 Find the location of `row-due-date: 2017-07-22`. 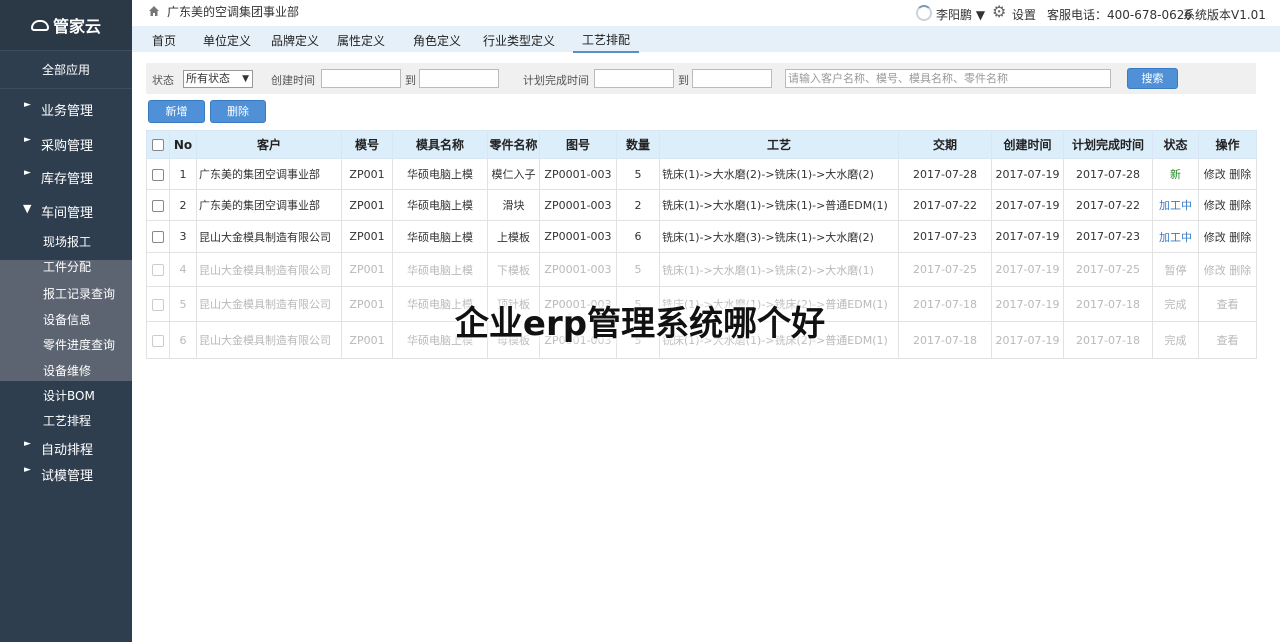

row-due-date: 2017-07-22 is located at coordinates (945, 205).